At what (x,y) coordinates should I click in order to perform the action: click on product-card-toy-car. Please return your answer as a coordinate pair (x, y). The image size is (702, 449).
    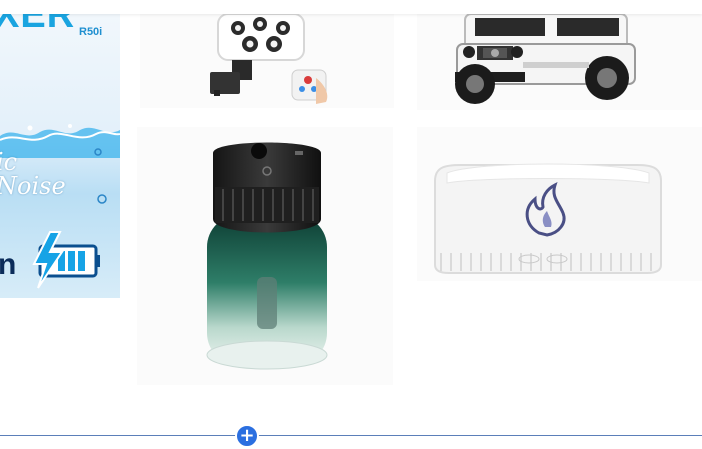
    Looking at the image, I should click on (559, 62).